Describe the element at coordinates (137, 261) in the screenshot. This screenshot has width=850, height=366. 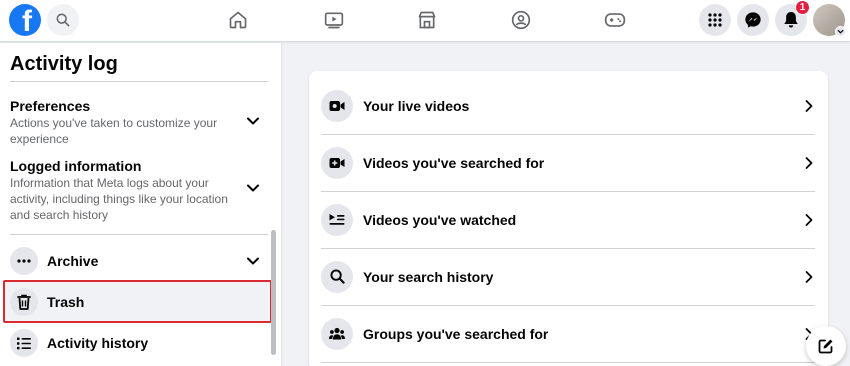
I see `sidebar-item-archive: Archive` at that location.